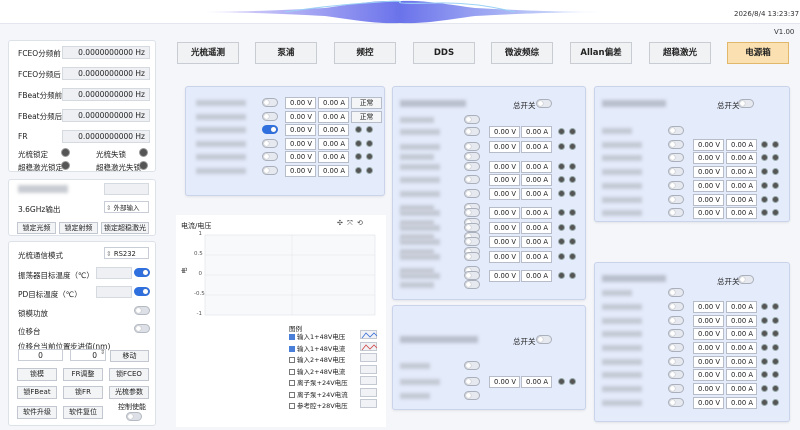 The image size is (800, 430). I want to click on control-enable-toggle, so click(134, 416).